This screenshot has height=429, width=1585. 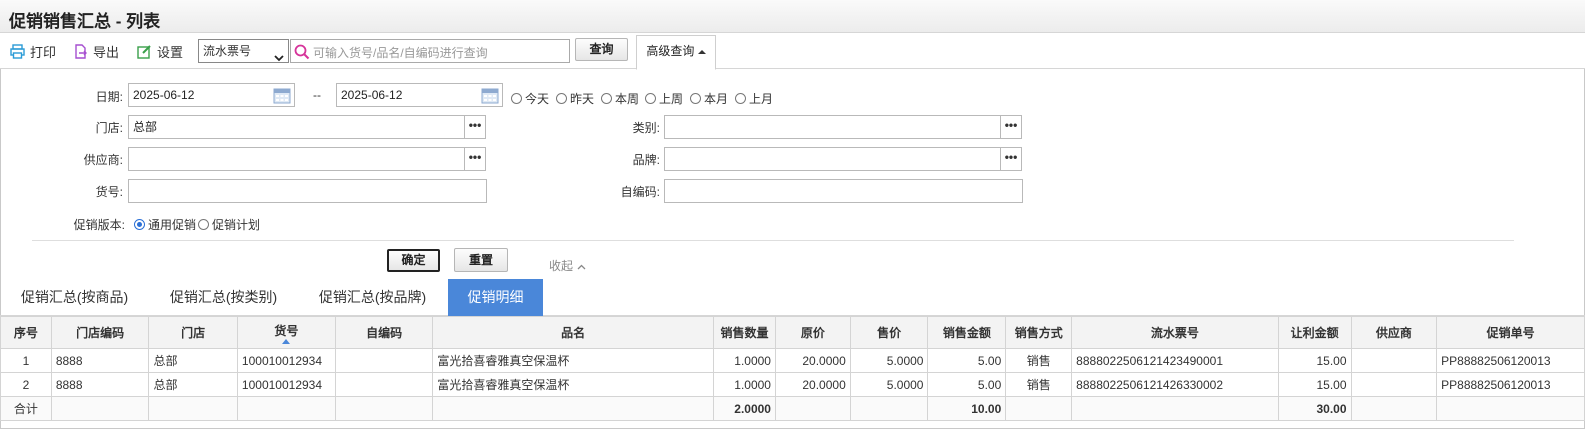 I want to click on table-cell: 1, so click(x=26, y=360).